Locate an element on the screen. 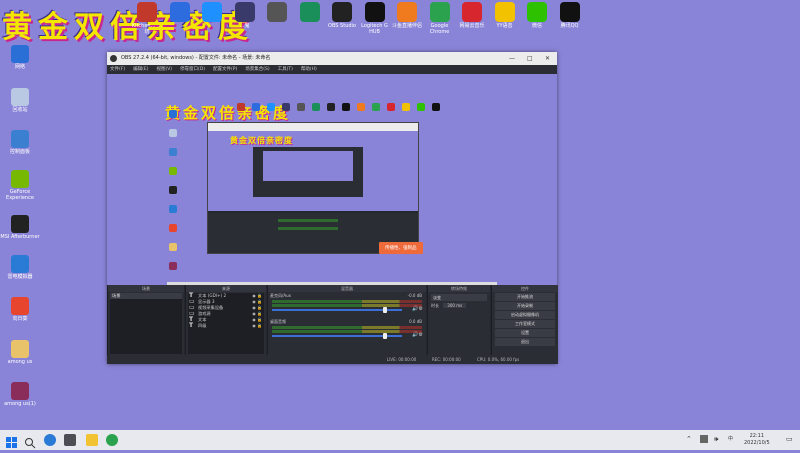 Image resolution: width=800 pixels, height=453 pixels. volume-icon: 🕪 is located at coordinates (716, 439).